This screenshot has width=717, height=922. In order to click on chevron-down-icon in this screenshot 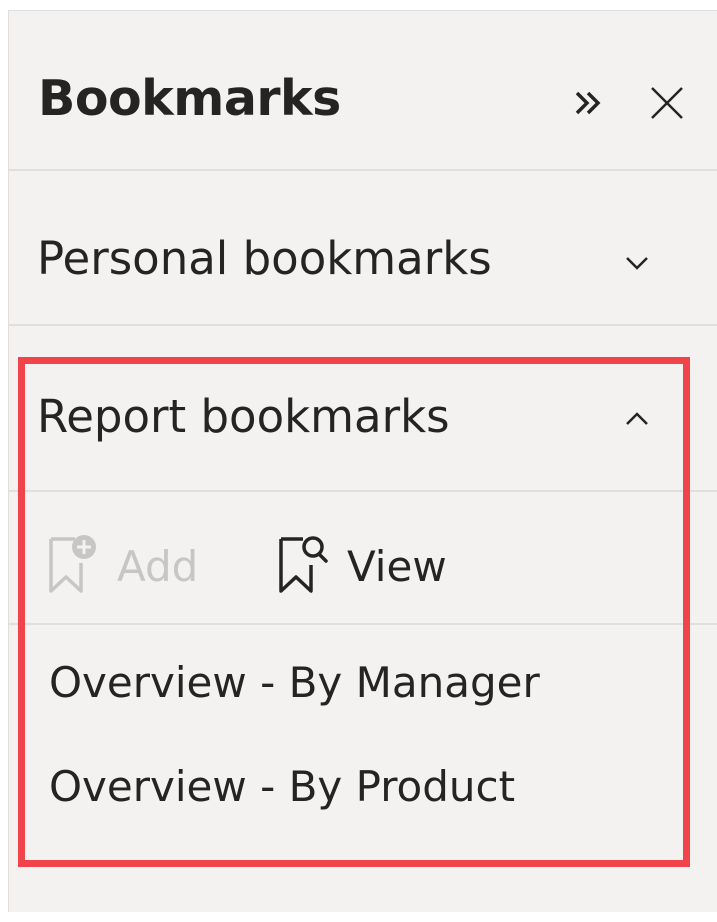, I will do `click(637, 263)`.